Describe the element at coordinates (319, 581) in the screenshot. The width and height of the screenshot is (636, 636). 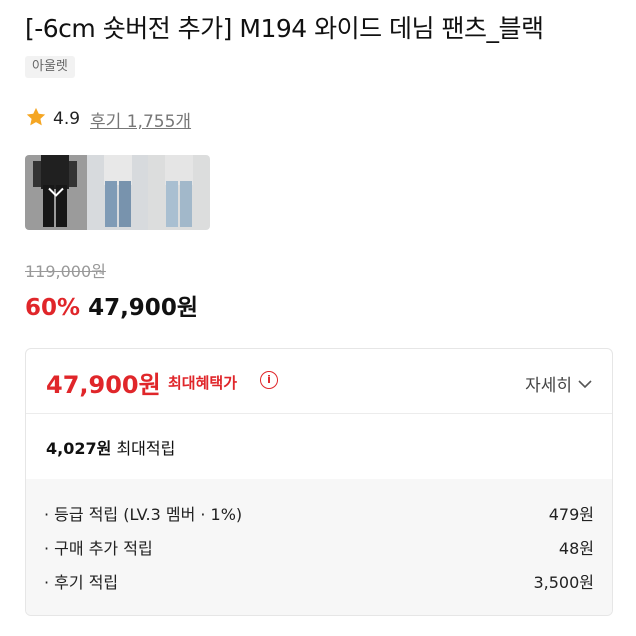
I see `list-item: · 후기 적립 3,500원` at that location.